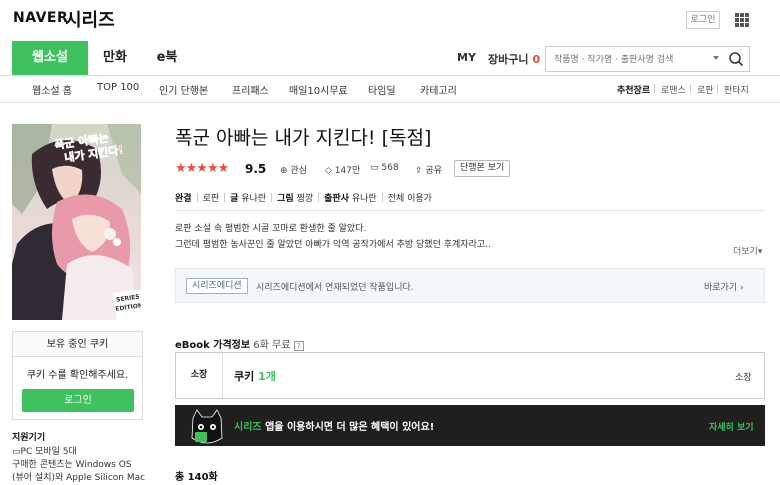 The image size is (780, 485). I want to click on subnav-daily-free: 매일10시무료, so click(318, 89).